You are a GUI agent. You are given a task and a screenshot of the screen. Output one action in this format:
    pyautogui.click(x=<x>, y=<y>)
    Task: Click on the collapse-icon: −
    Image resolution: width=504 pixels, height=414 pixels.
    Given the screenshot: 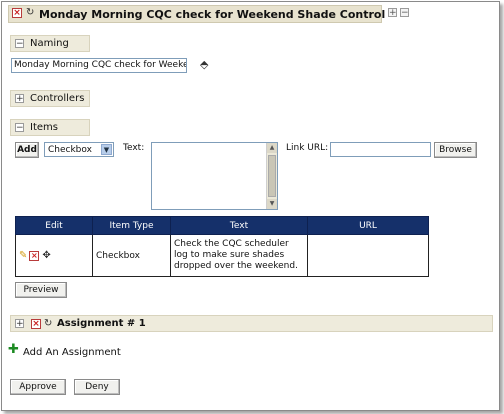 What is the action you would take?
    pyautogui.click(x=404, y=13)
    